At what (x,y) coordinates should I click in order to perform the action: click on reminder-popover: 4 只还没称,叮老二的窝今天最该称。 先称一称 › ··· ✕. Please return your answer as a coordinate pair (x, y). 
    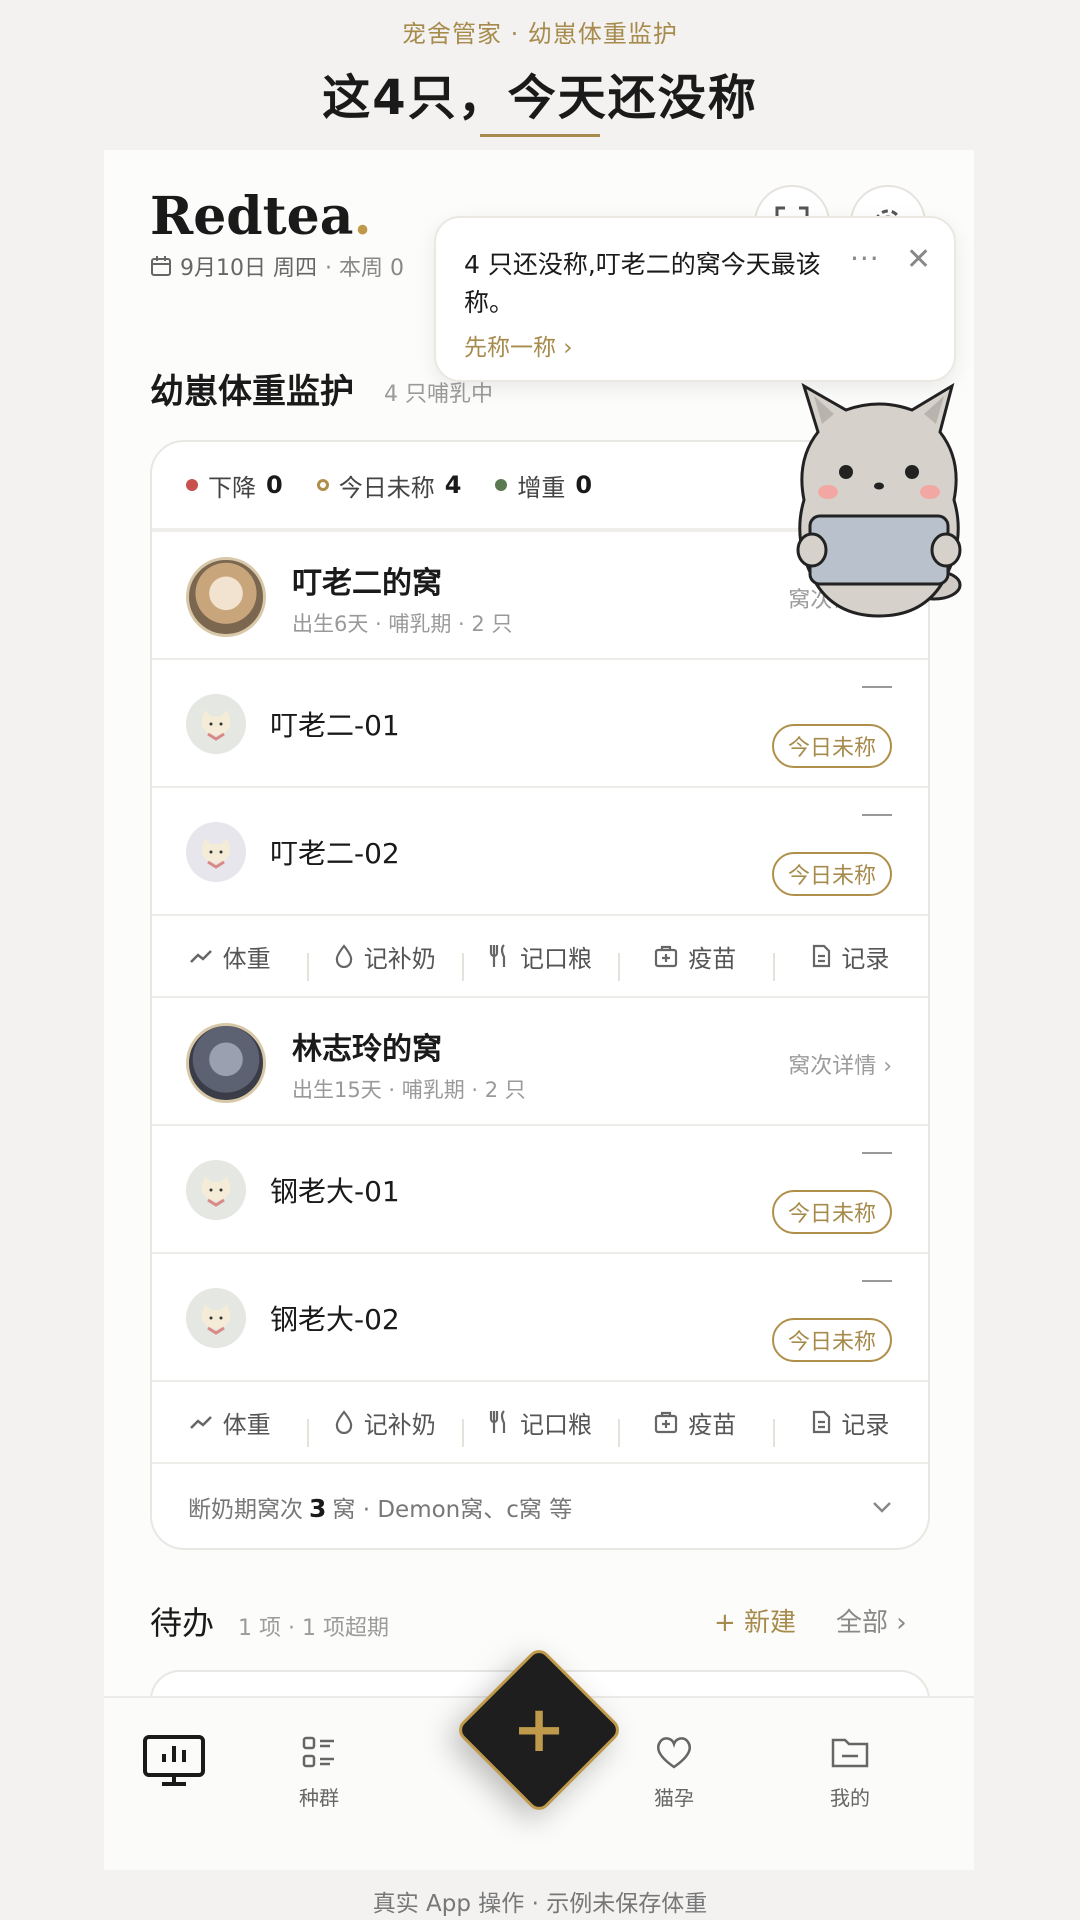
    Looking at the image, I should click on (695, 299).